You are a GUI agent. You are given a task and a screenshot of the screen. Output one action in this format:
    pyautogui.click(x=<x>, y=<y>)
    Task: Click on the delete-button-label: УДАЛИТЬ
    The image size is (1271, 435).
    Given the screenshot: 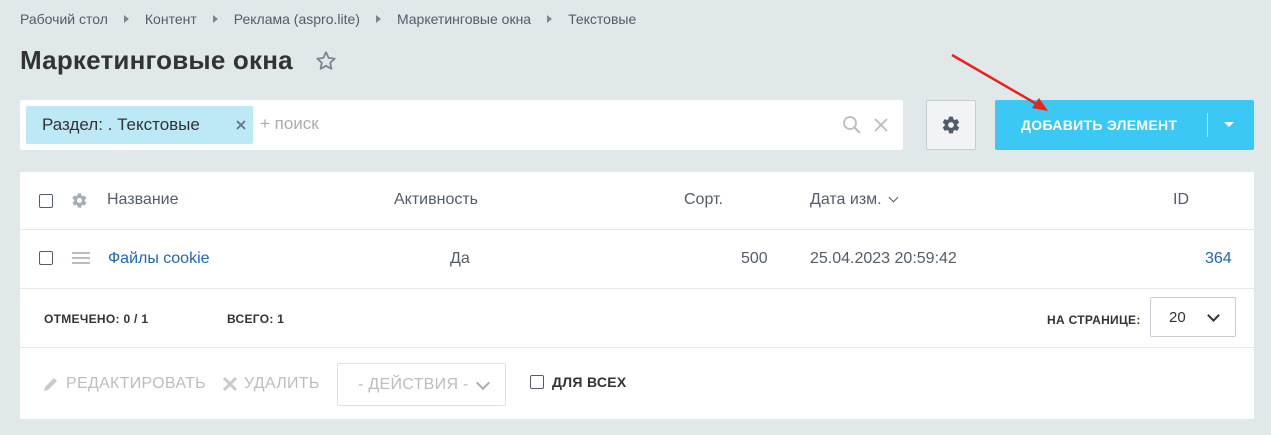 What is the action you would take?
    pyautogui.click(x=282, y=383)
    